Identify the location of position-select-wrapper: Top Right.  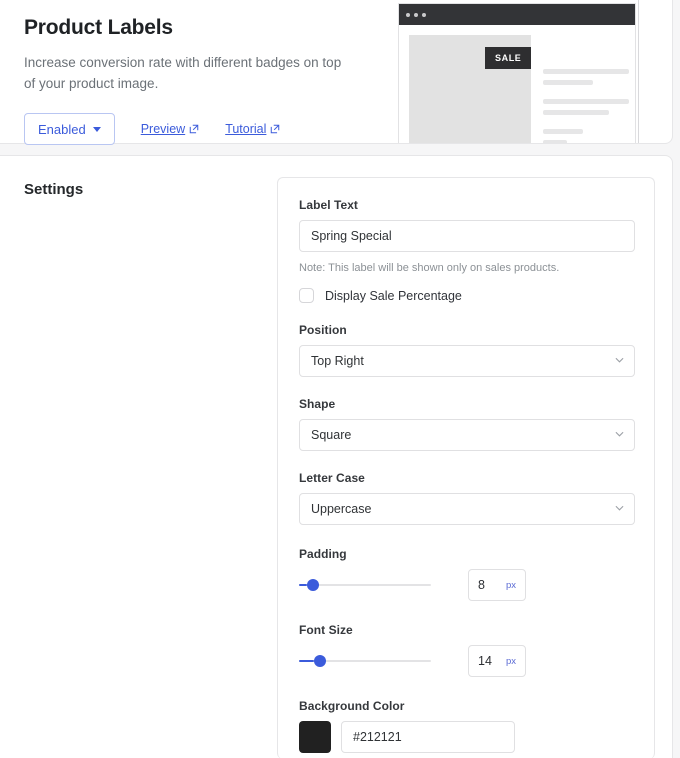
(467, 361).